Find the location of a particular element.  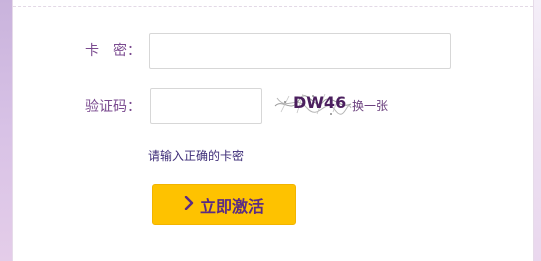

refresh-captcha-link: 换一张 is located at coordinates (370, 105).